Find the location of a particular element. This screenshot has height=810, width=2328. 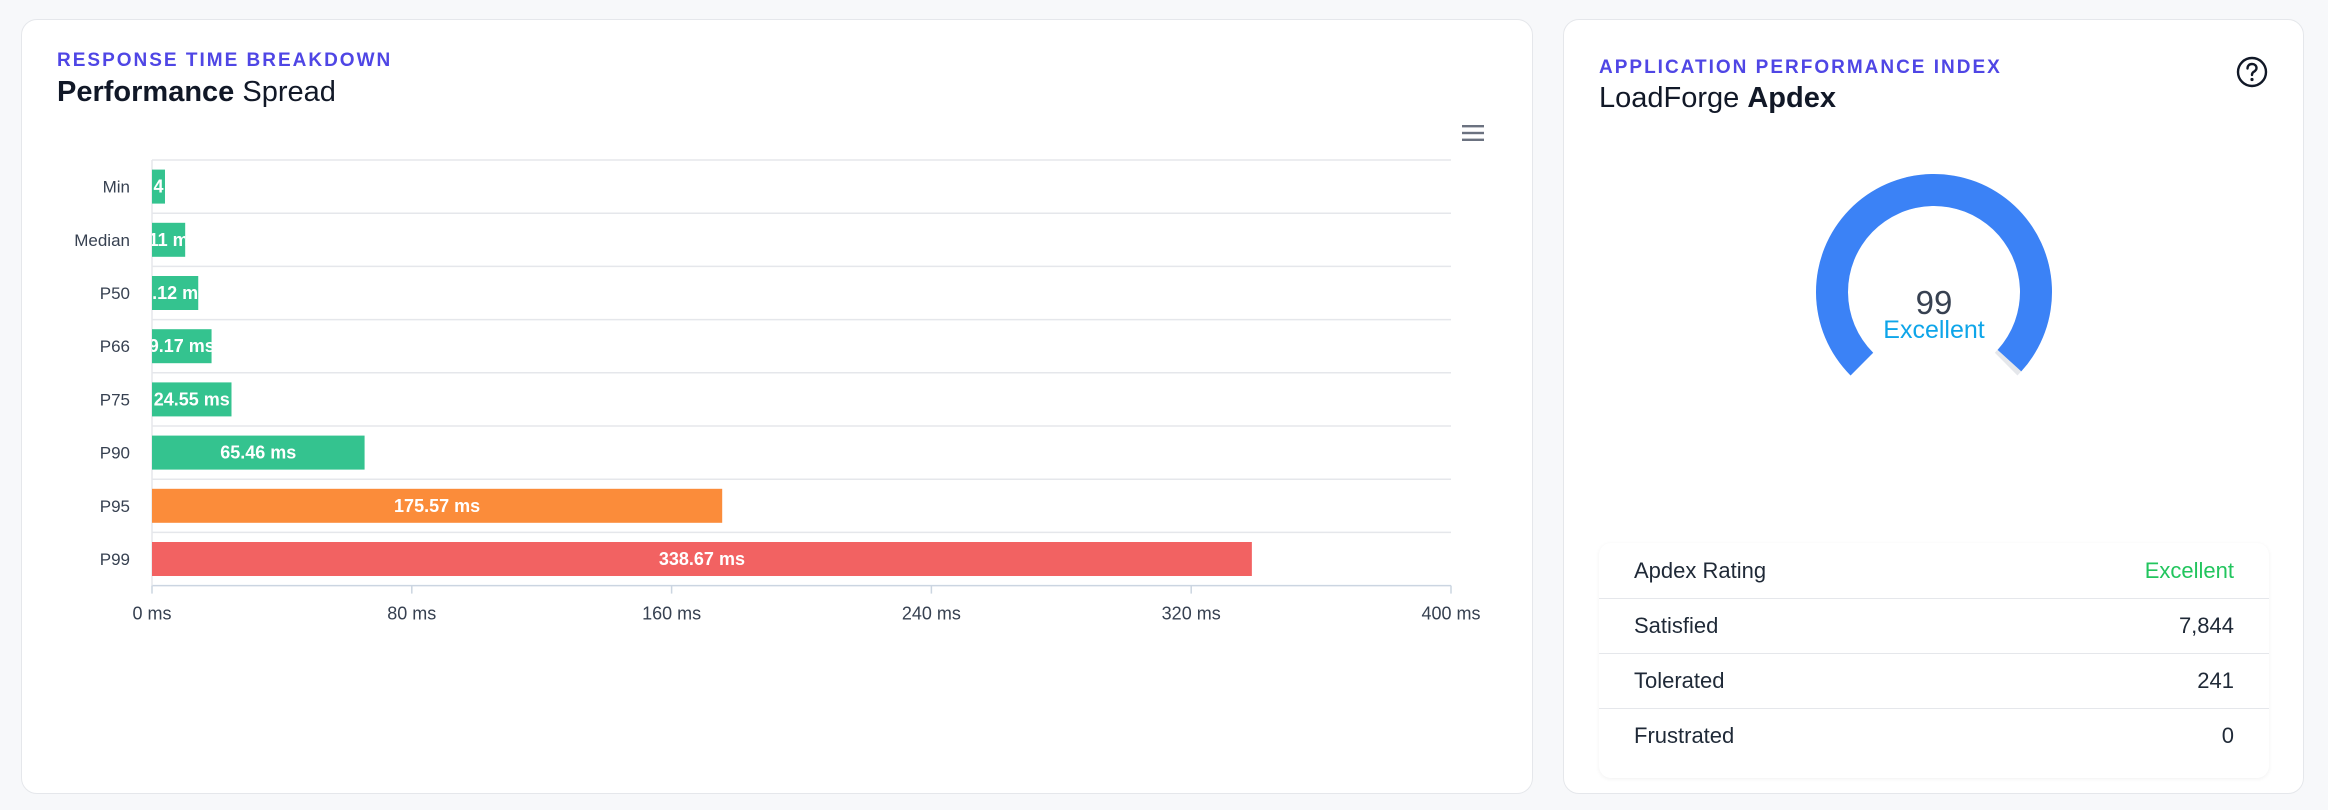

category-label: Median is located at coordinates (102, 240).